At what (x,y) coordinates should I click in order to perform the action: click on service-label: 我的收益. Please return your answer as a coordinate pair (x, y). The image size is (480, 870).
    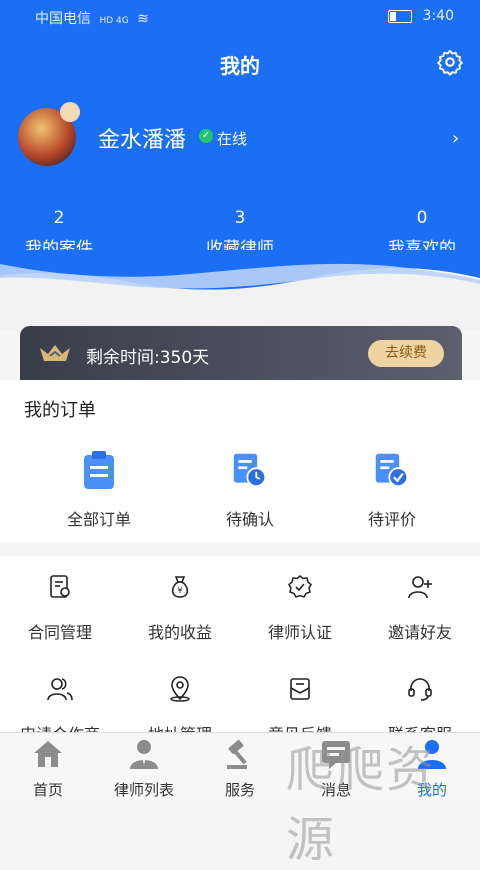
    Looking at the image, I should click on (179, 632).